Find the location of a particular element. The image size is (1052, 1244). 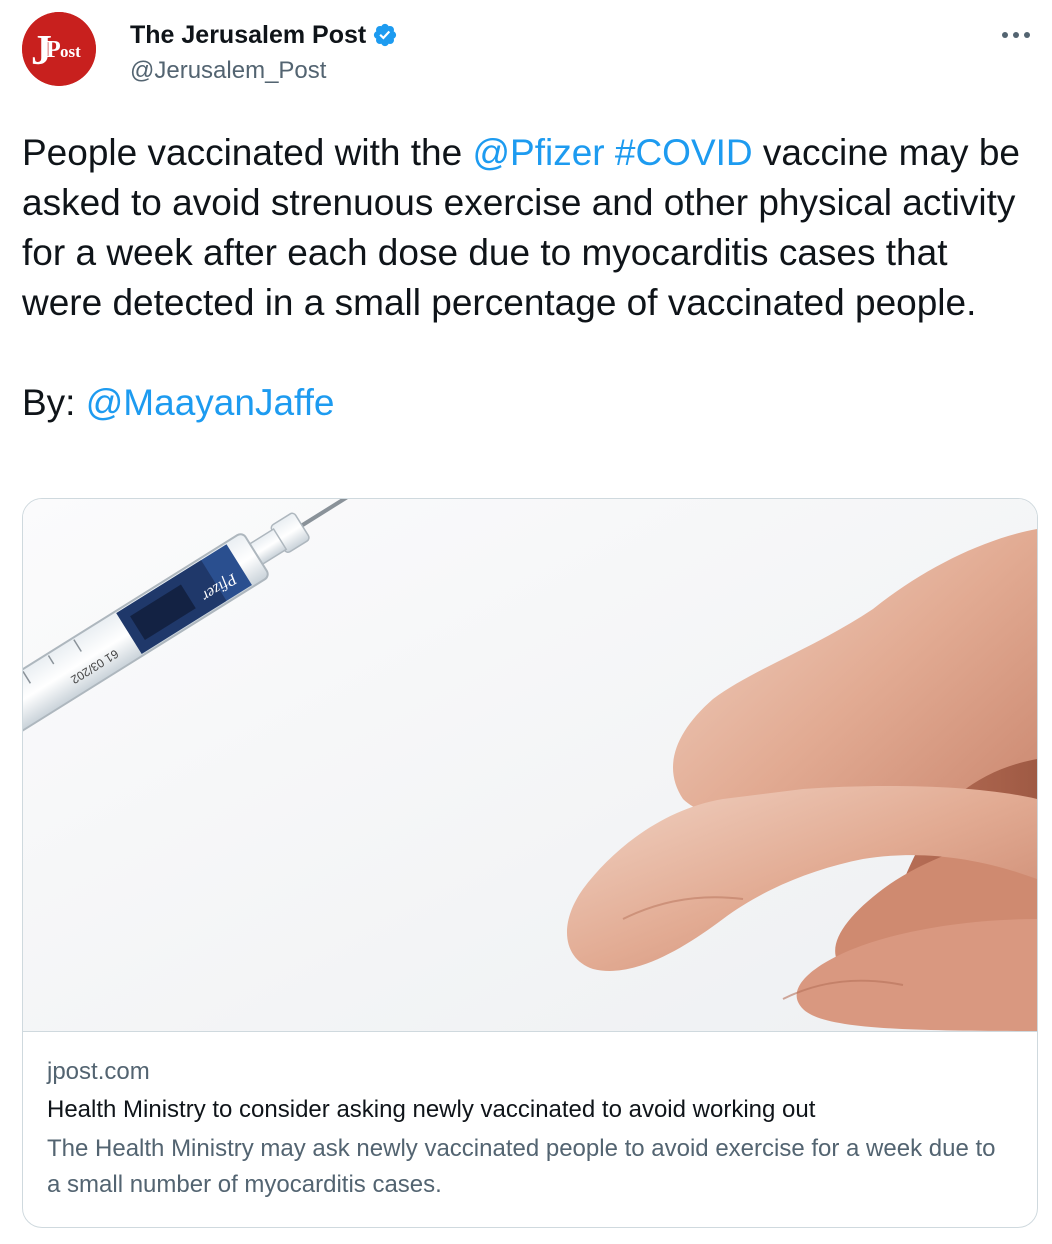

card-domain: jpost.com is located at coordinates (98, 1071).